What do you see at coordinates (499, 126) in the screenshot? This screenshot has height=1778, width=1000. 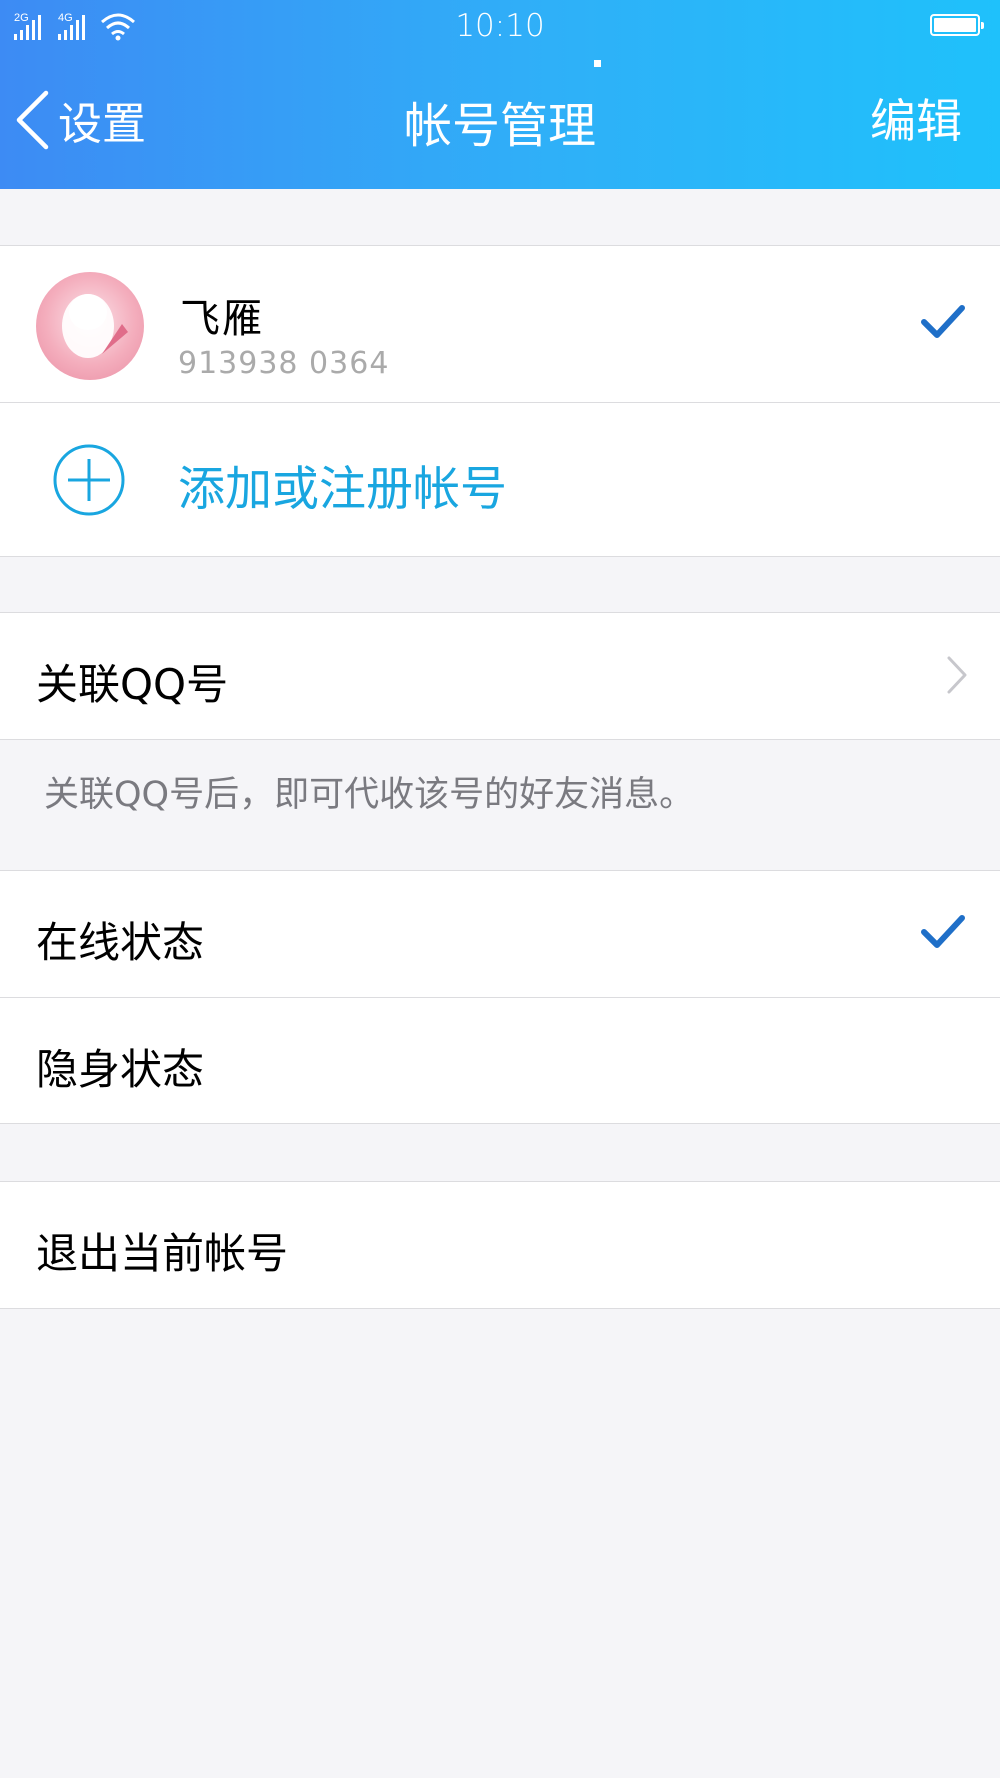 I see `page-title: 帐号管理` at bounding box center [499, 126].